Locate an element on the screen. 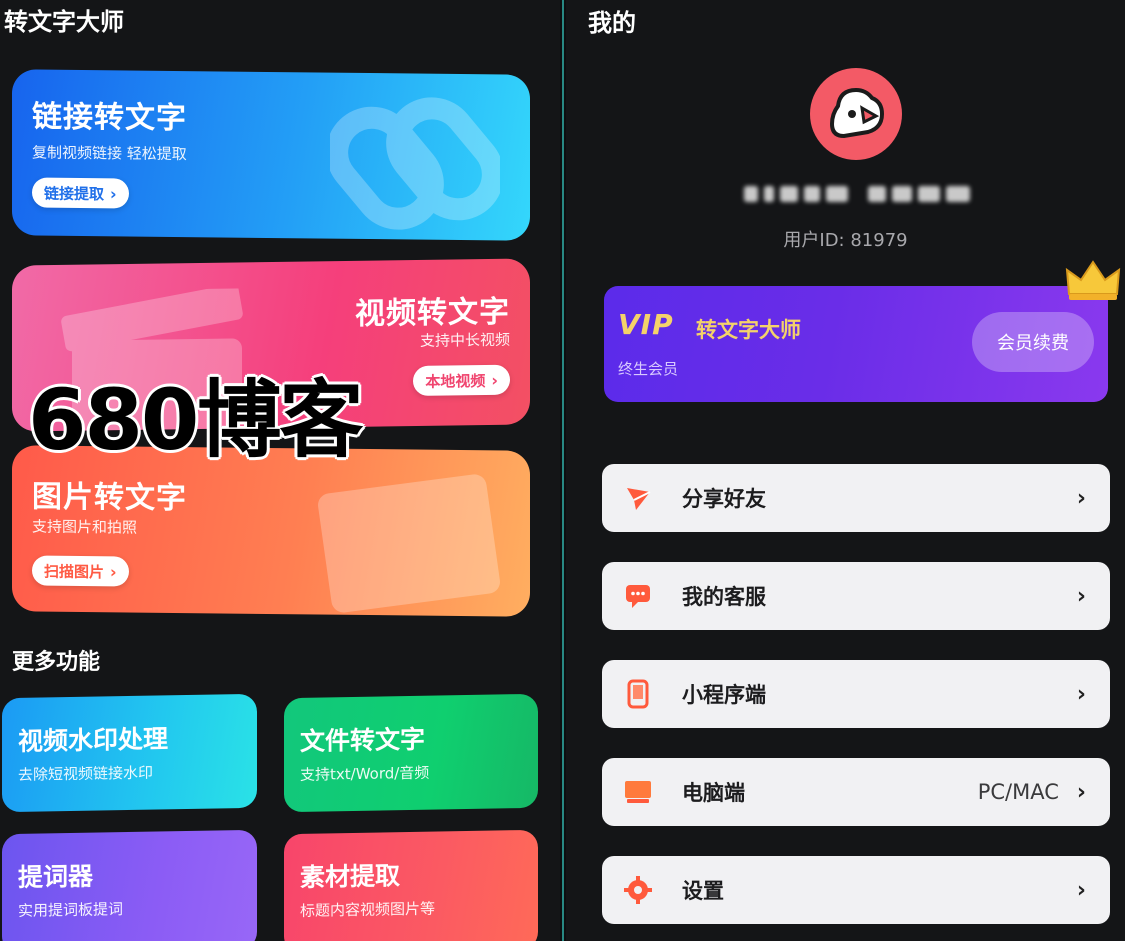 Image resolution: width=1125 pixels, height=941 pixels. local-video-button: 本地视频 › is located at coordinates (461, 380).